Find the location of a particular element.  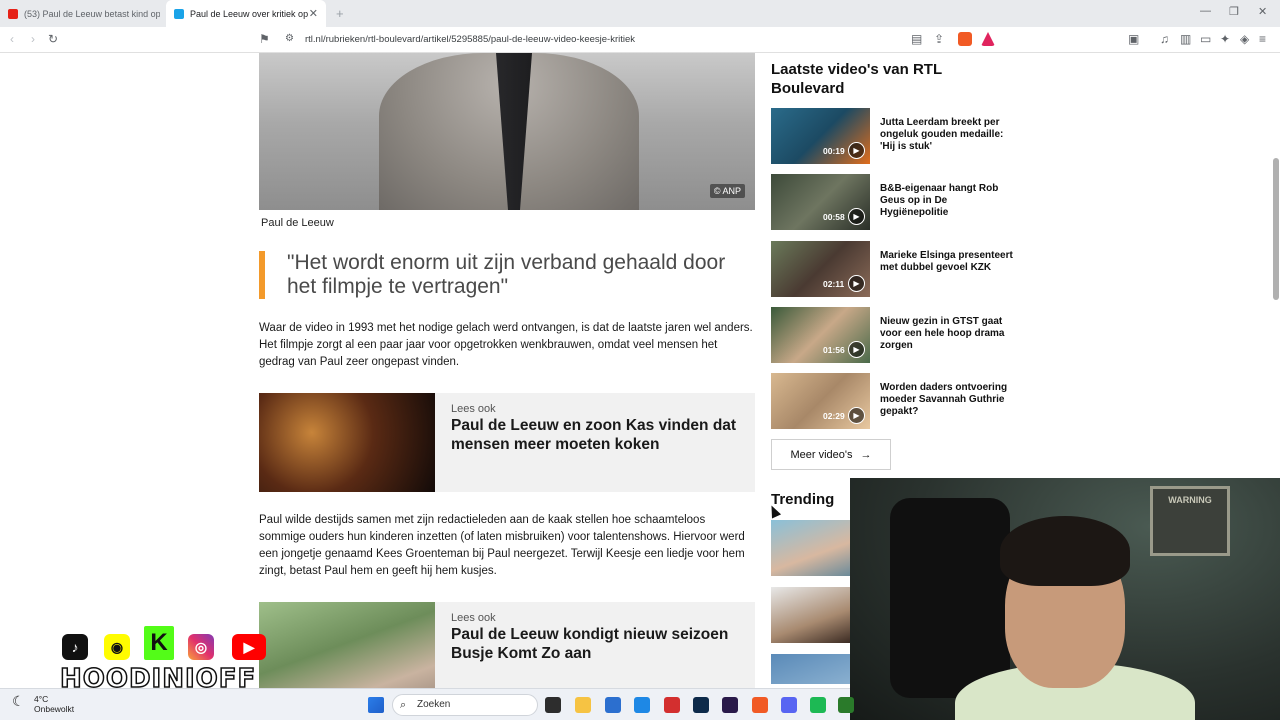

restore-icon: ❐ is located at coordinates (1234, 11).